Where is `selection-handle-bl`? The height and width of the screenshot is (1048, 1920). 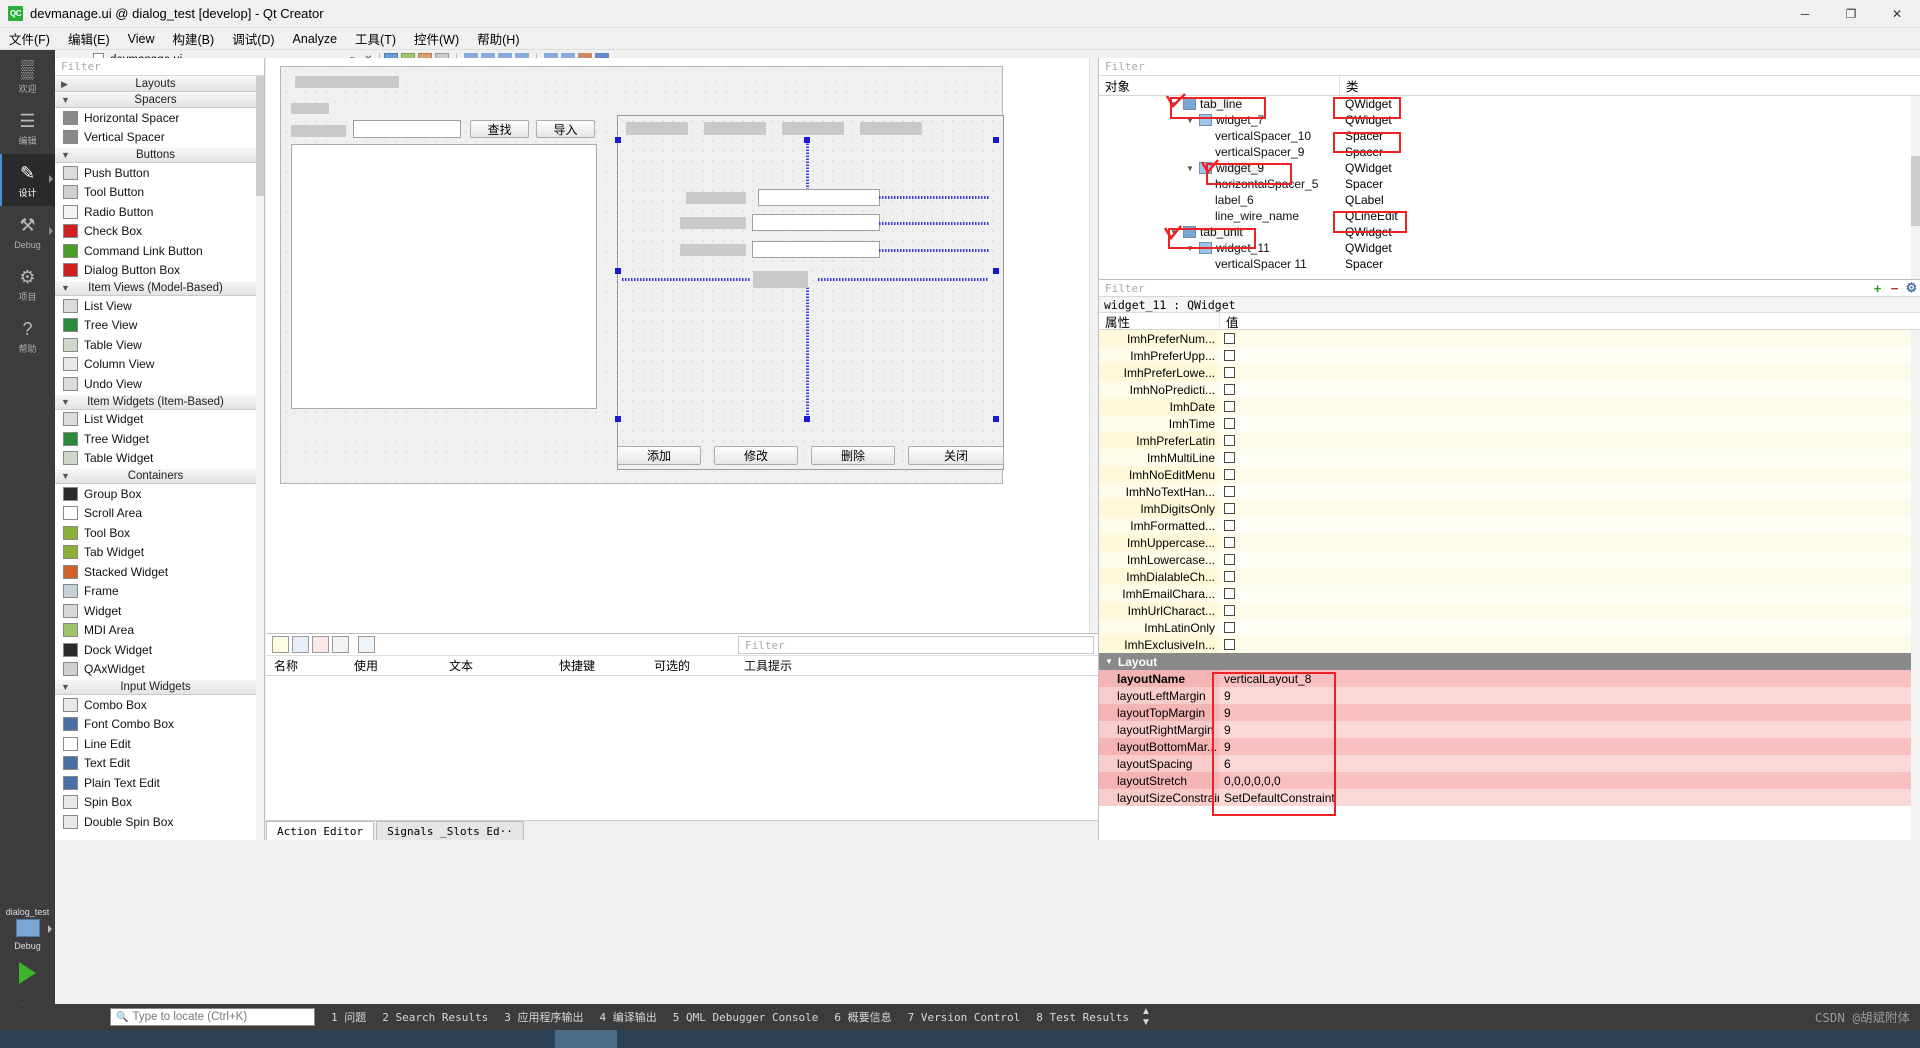 selection-handle-bl is located at coordinates (618, 419).